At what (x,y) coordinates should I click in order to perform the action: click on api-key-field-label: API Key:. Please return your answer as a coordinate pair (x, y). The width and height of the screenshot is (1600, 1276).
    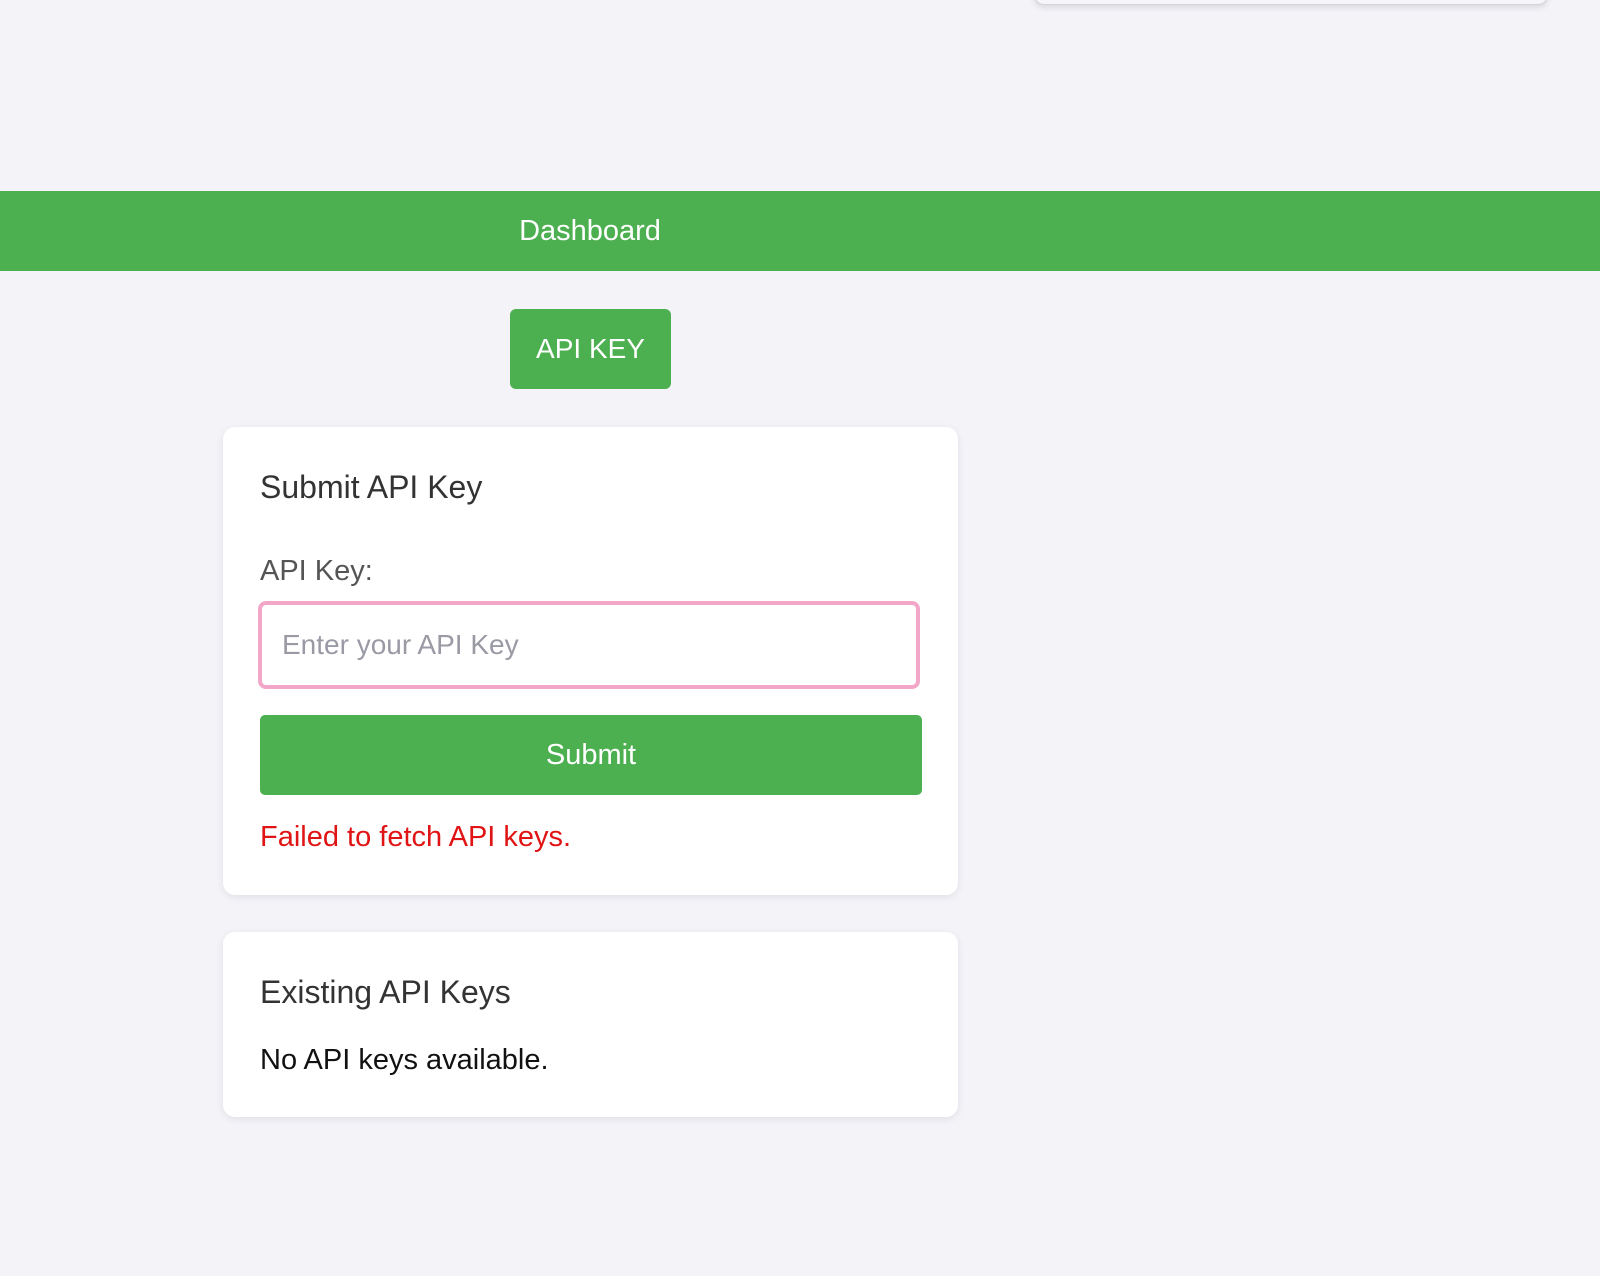
    Looking at the image, I should click on (316, 571).